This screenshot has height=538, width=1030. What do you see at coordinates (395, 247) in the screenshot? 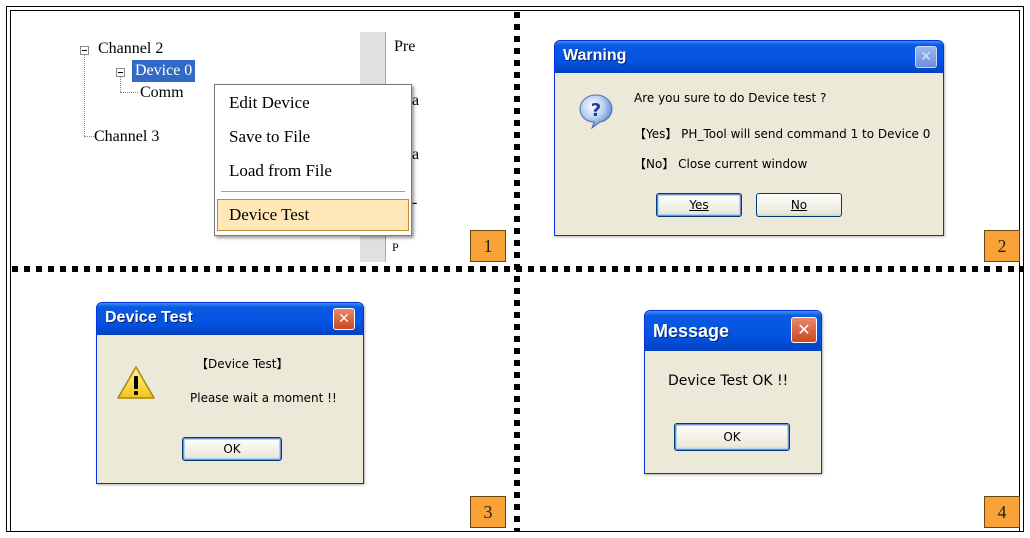
I see `right-pane-fragment: P` at bounding box center [395, 247].